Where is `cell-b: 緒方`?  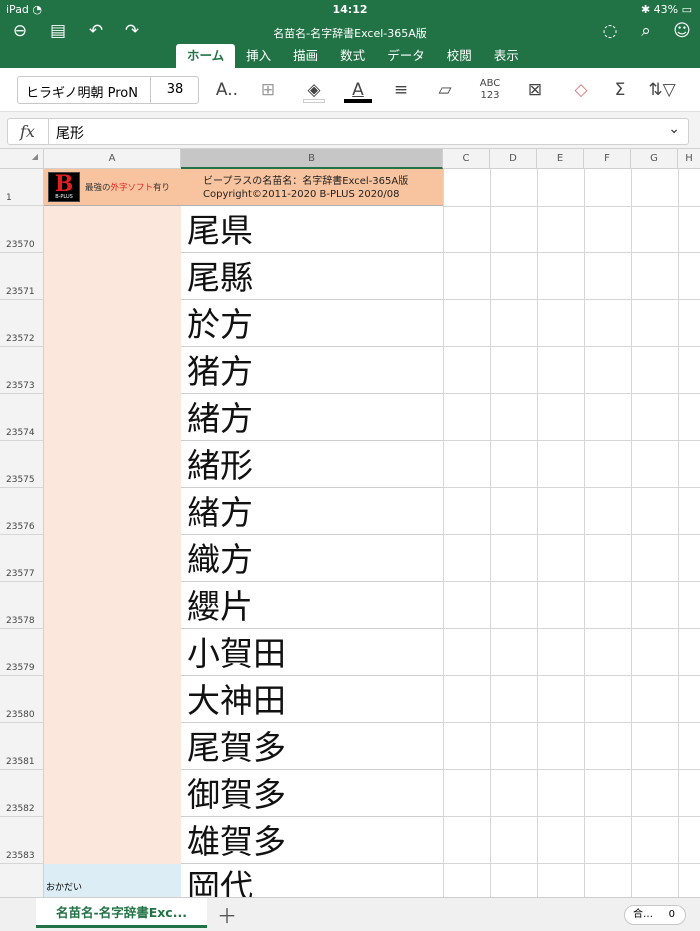
cell-b: 緒方 is located at coordinates (312, 417).